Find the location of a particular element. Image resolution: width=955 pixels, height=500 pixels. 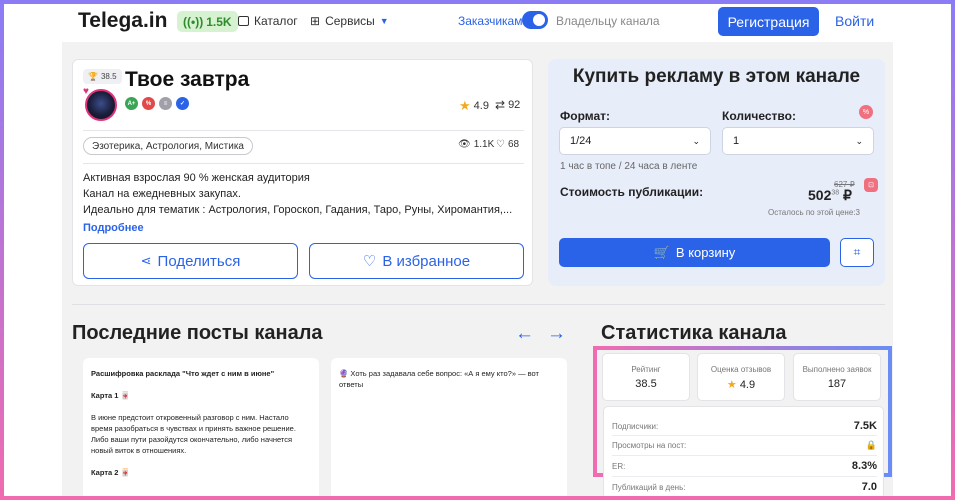

stat-label: Выполнено заявок is located at coordinates (837, 369).